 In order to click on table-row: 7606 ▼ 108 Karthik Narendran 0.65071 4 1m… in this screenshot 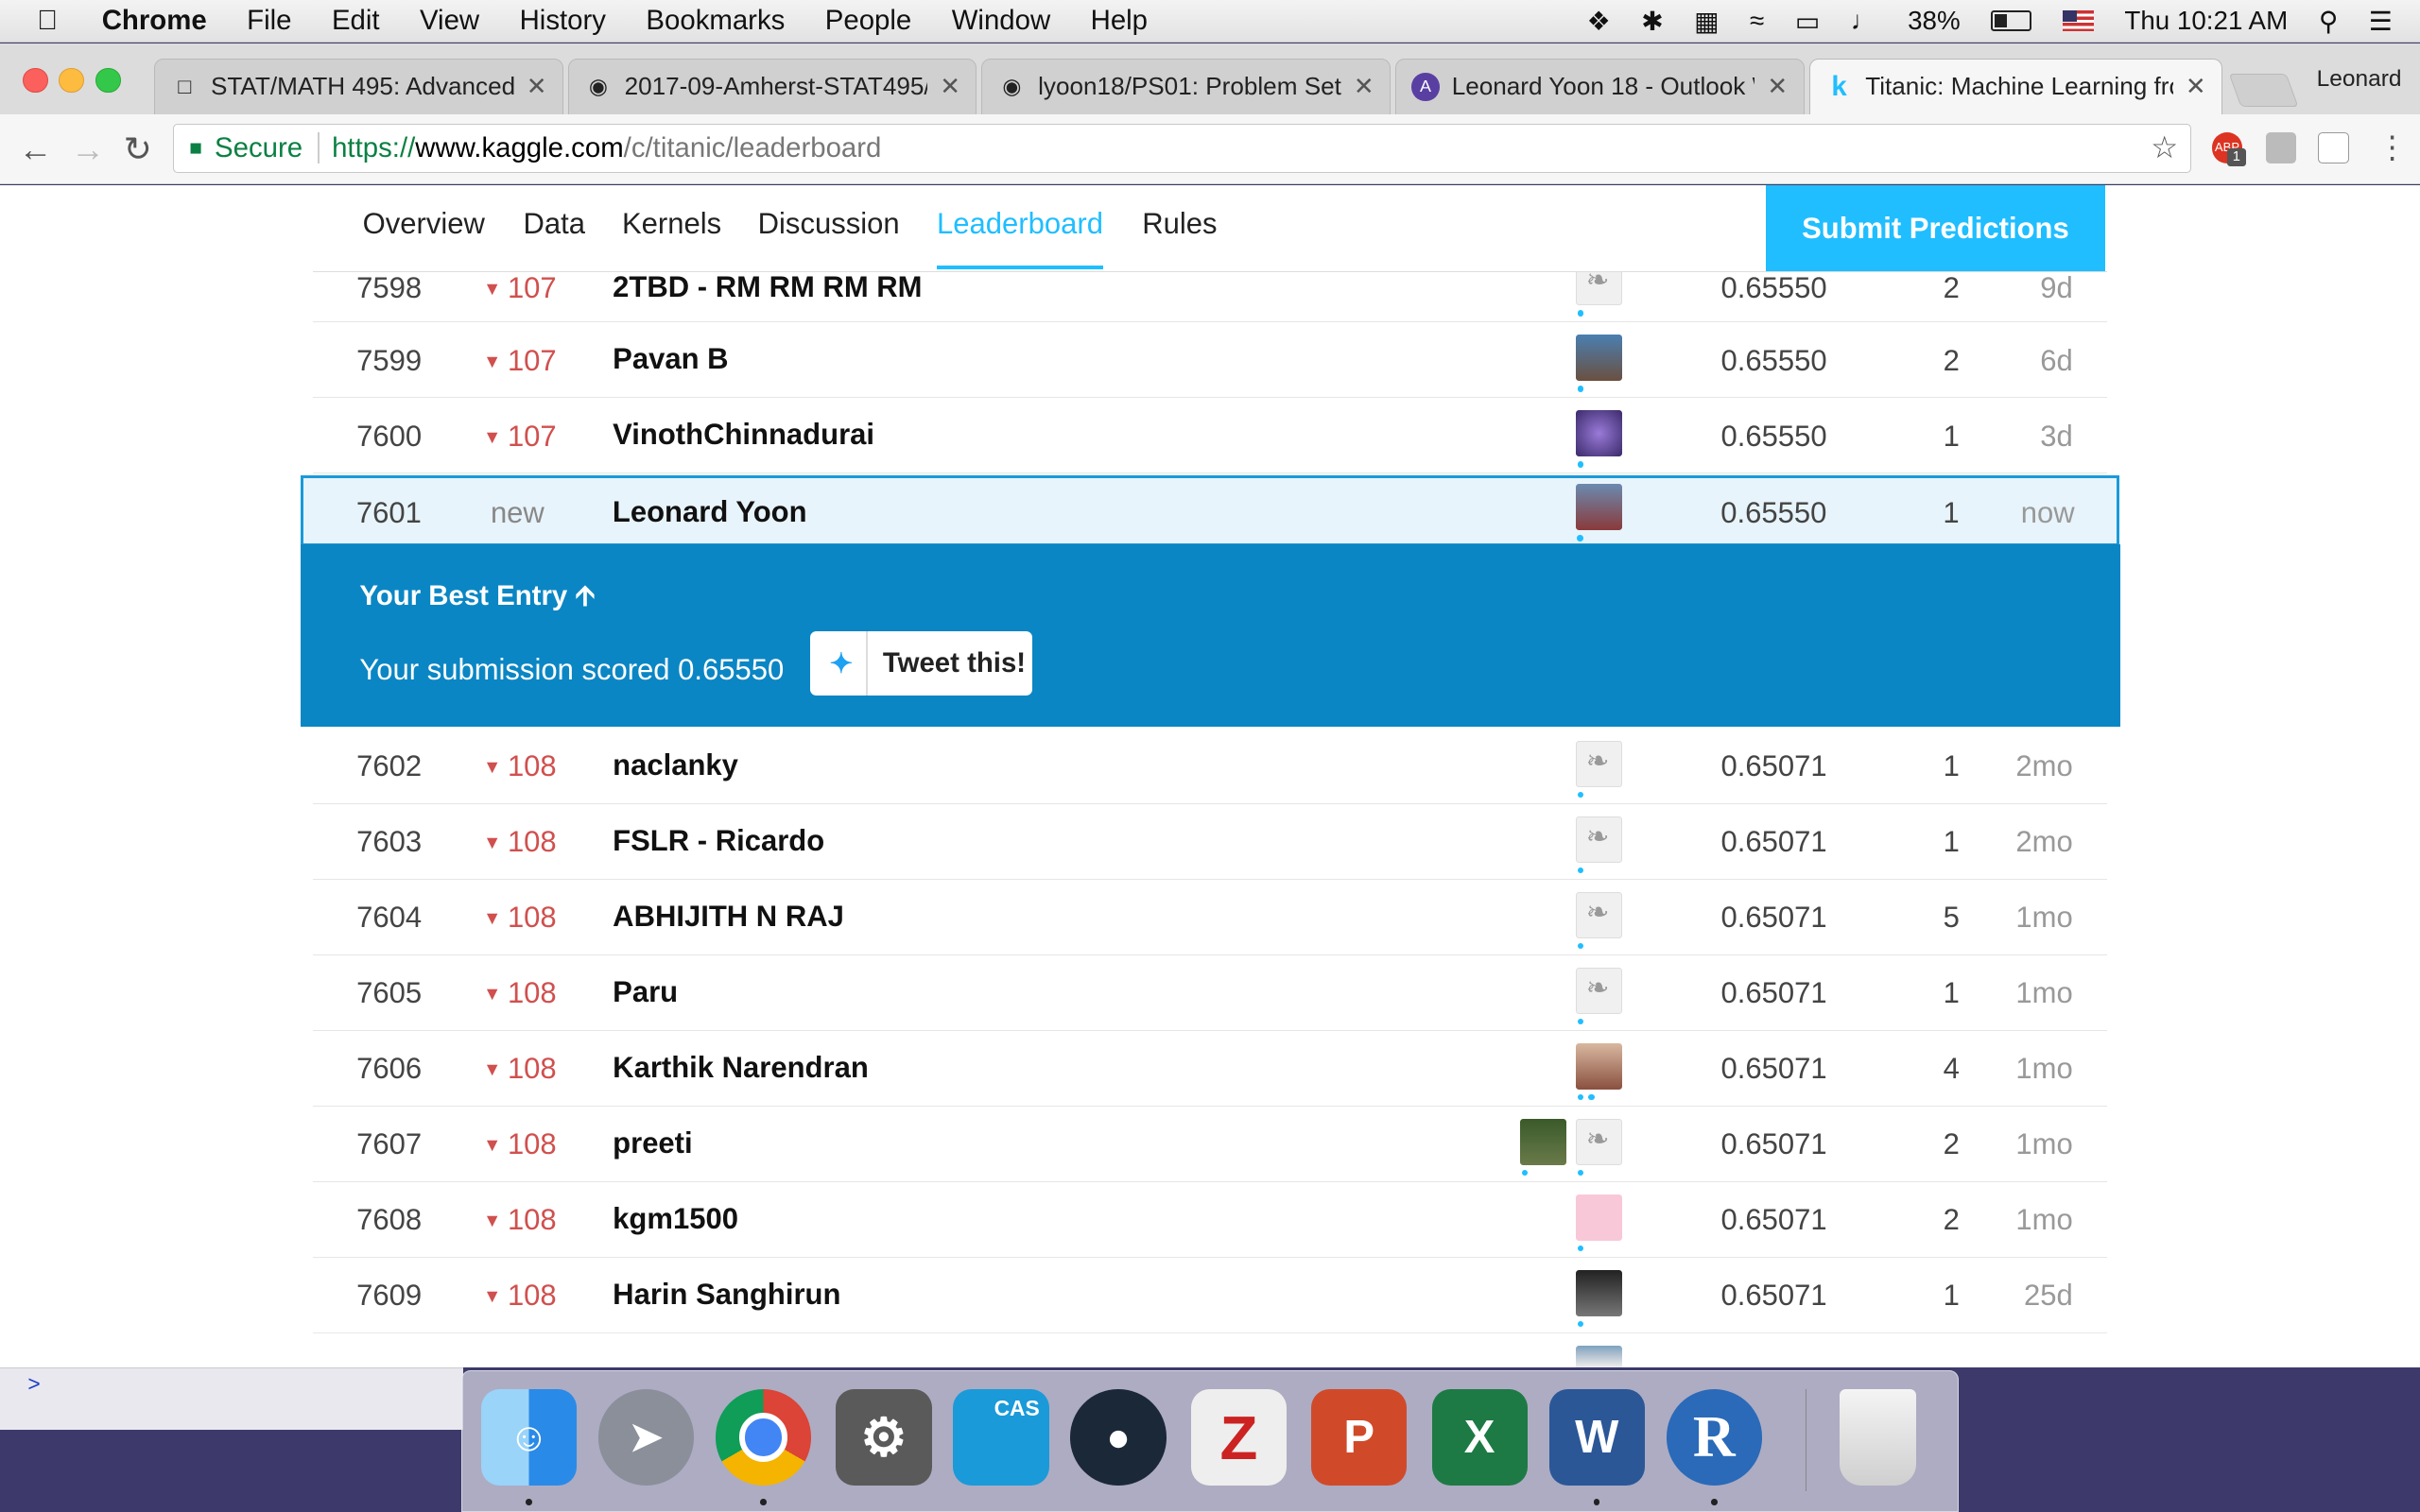, I will do `click(1210, 1069)`.